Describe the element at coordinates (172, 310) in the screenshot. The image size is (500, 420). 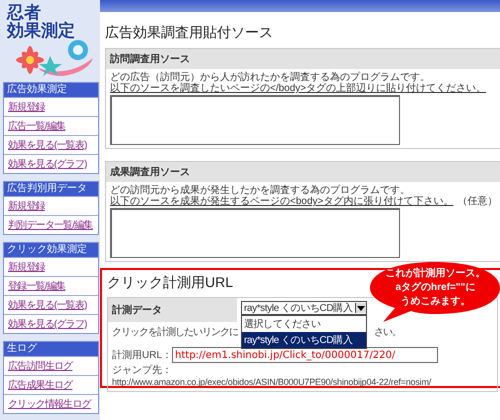
I see `field-label: 計測データ` at that location.